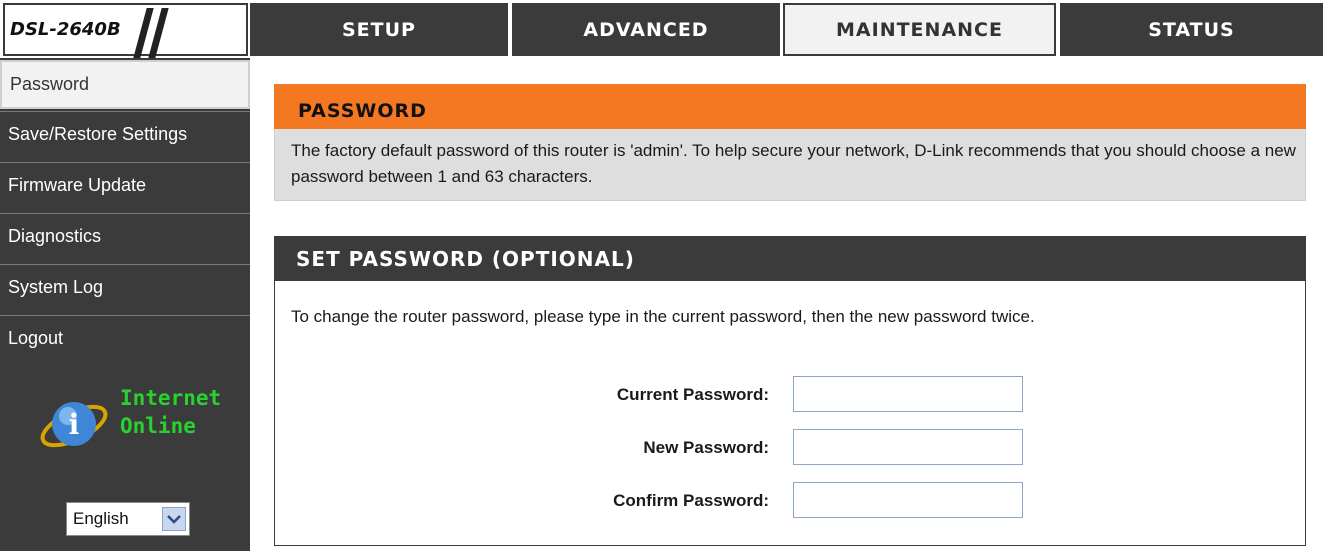 The width and height of the screenshot is (1323, 551). Describe the element at coordinates (790, 258) in the screenshot. I see `set-password-panel-title: SET PASSWORD (OPTIONAL)` at that location.